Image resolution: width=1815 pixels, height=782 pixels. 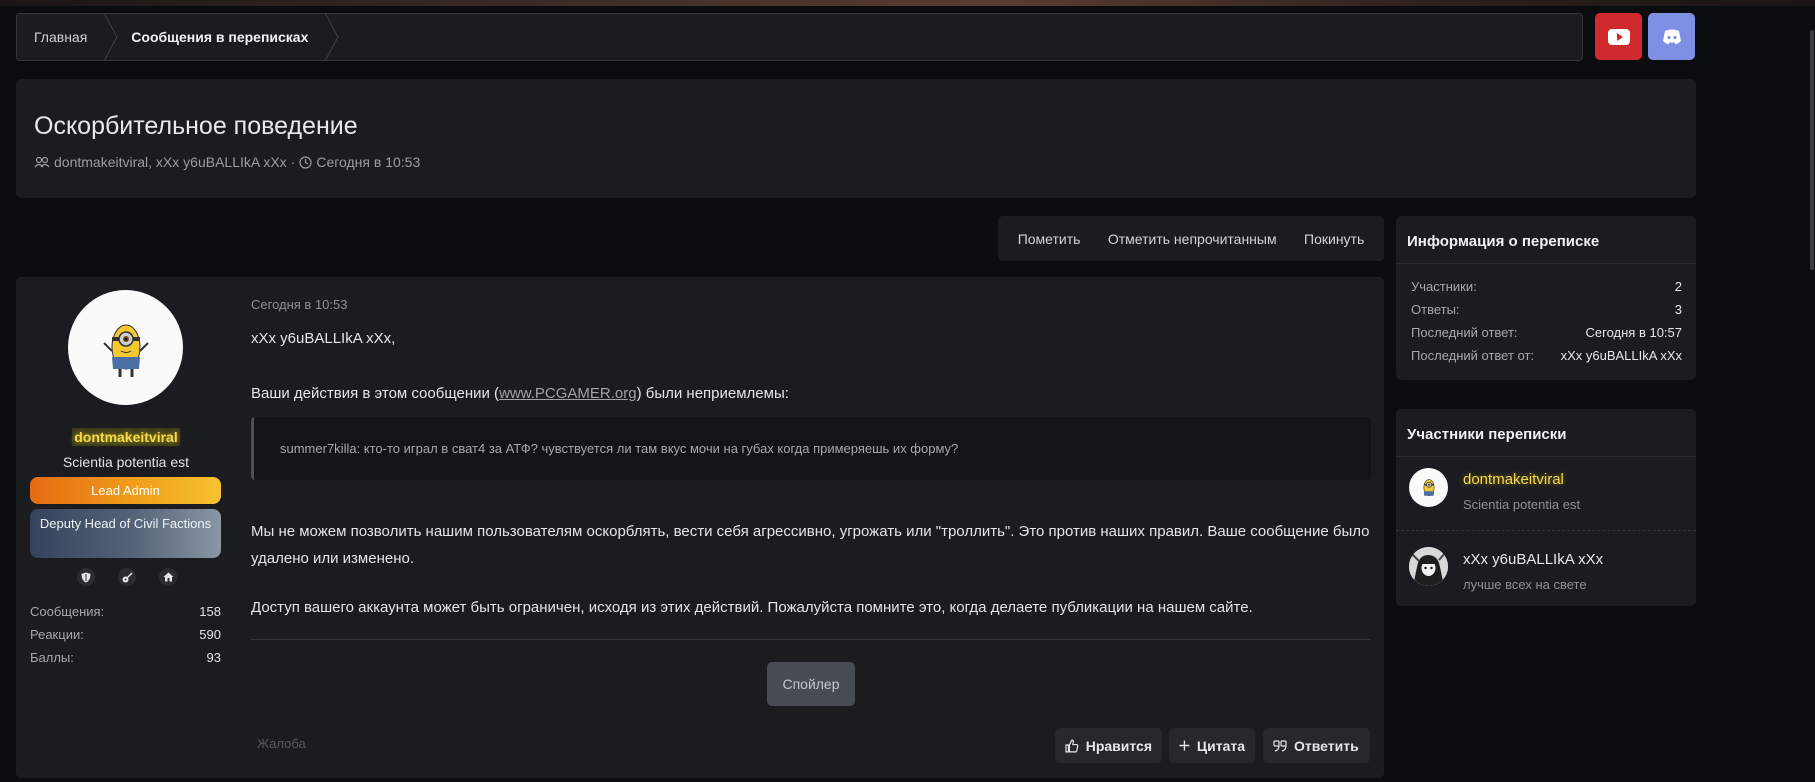 I want to click on conversation-date: Сегодня в 10:53, so click(x=368, y=162).